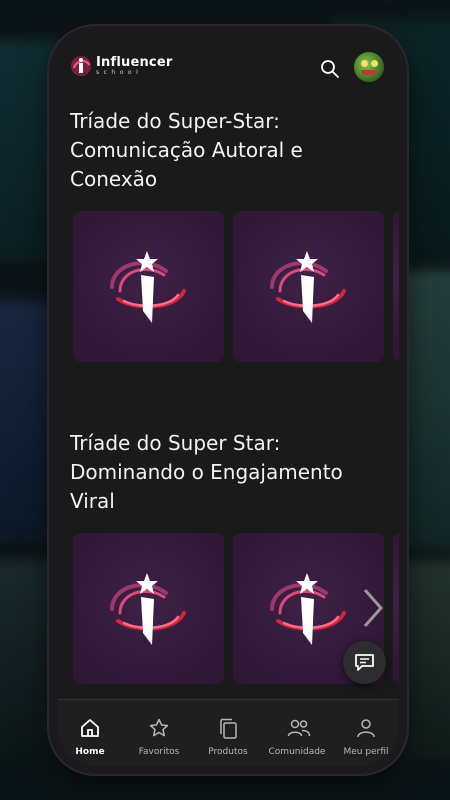 The width and height of the screenshot is (450, 800). What do you see at coordinates (90, 752) in the screenshot?
I see `nav-label: Home` at bounding box center [90, 752].